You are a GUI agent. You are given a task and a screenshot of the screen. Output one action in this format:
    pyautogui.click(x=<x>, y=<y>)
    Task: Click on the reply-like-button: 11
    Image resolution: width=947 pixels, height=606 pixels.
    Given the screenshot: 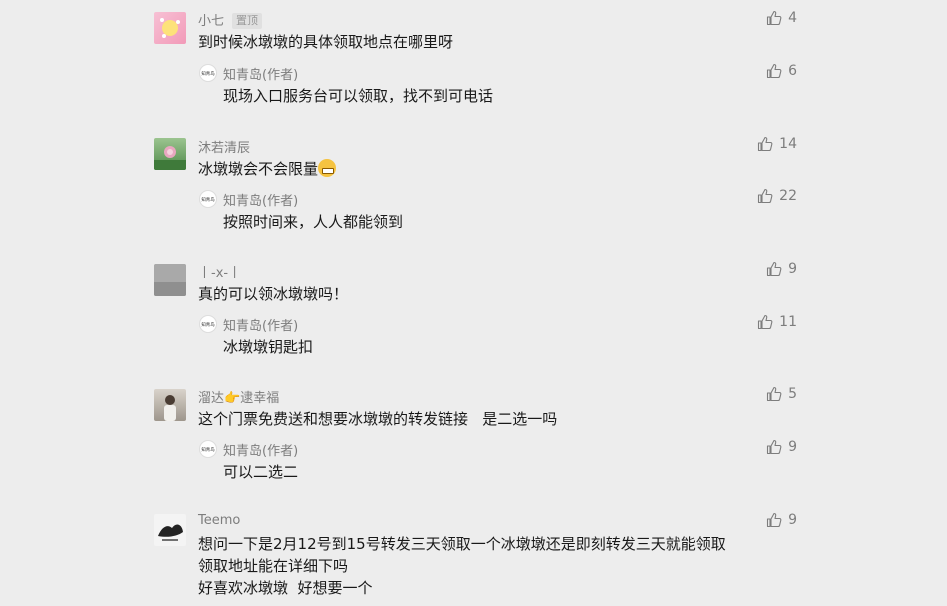 What is the action you would take?
    pyautogui.click(x=777, y=322)
    